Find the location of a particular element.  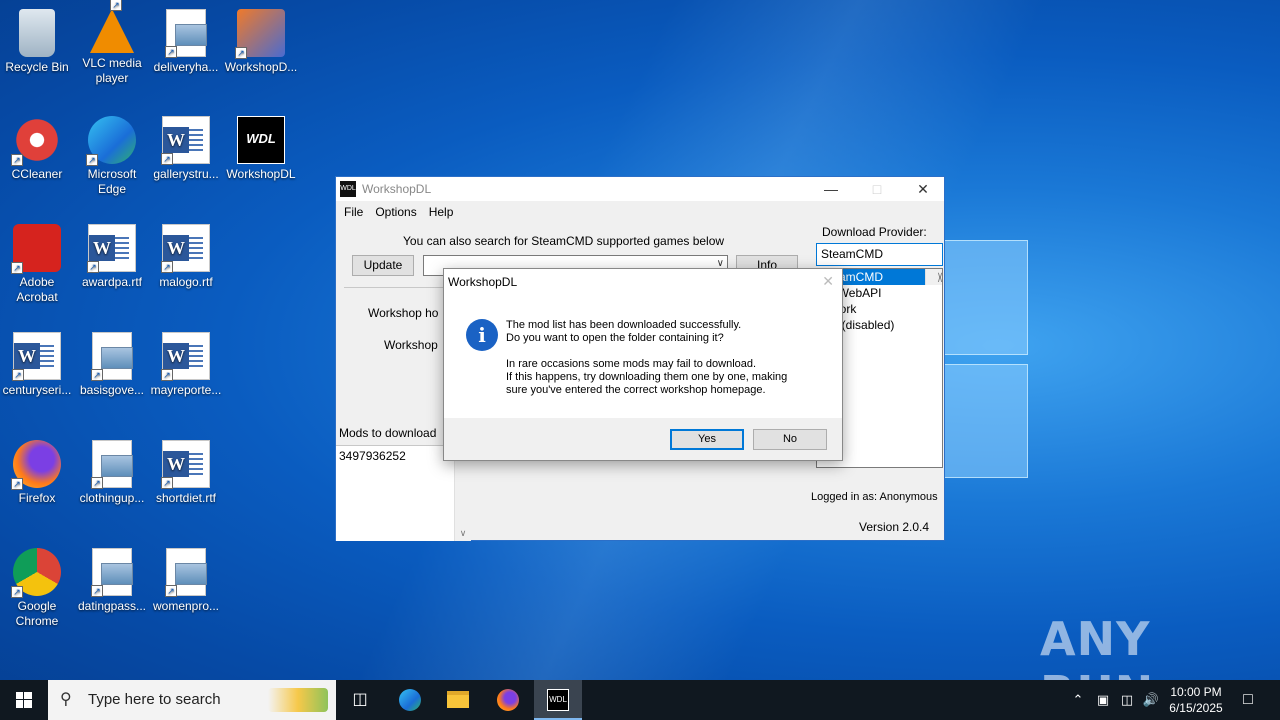

workshop-label: Workshop is located at coordinates (411, 345).